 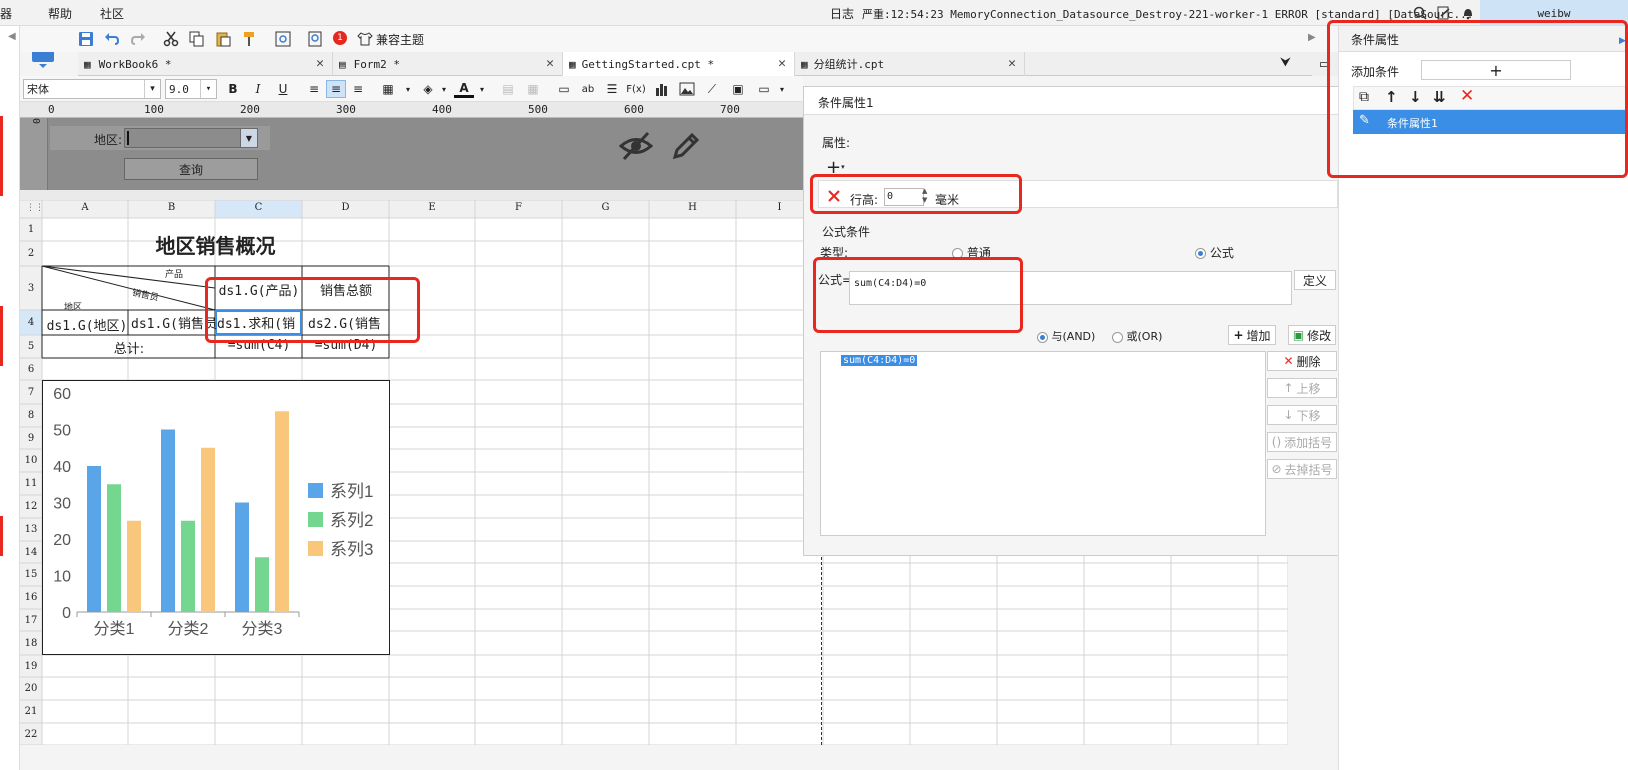 I want to click on font-family-select: 宋体 ▾, so click(x=92, y=89).